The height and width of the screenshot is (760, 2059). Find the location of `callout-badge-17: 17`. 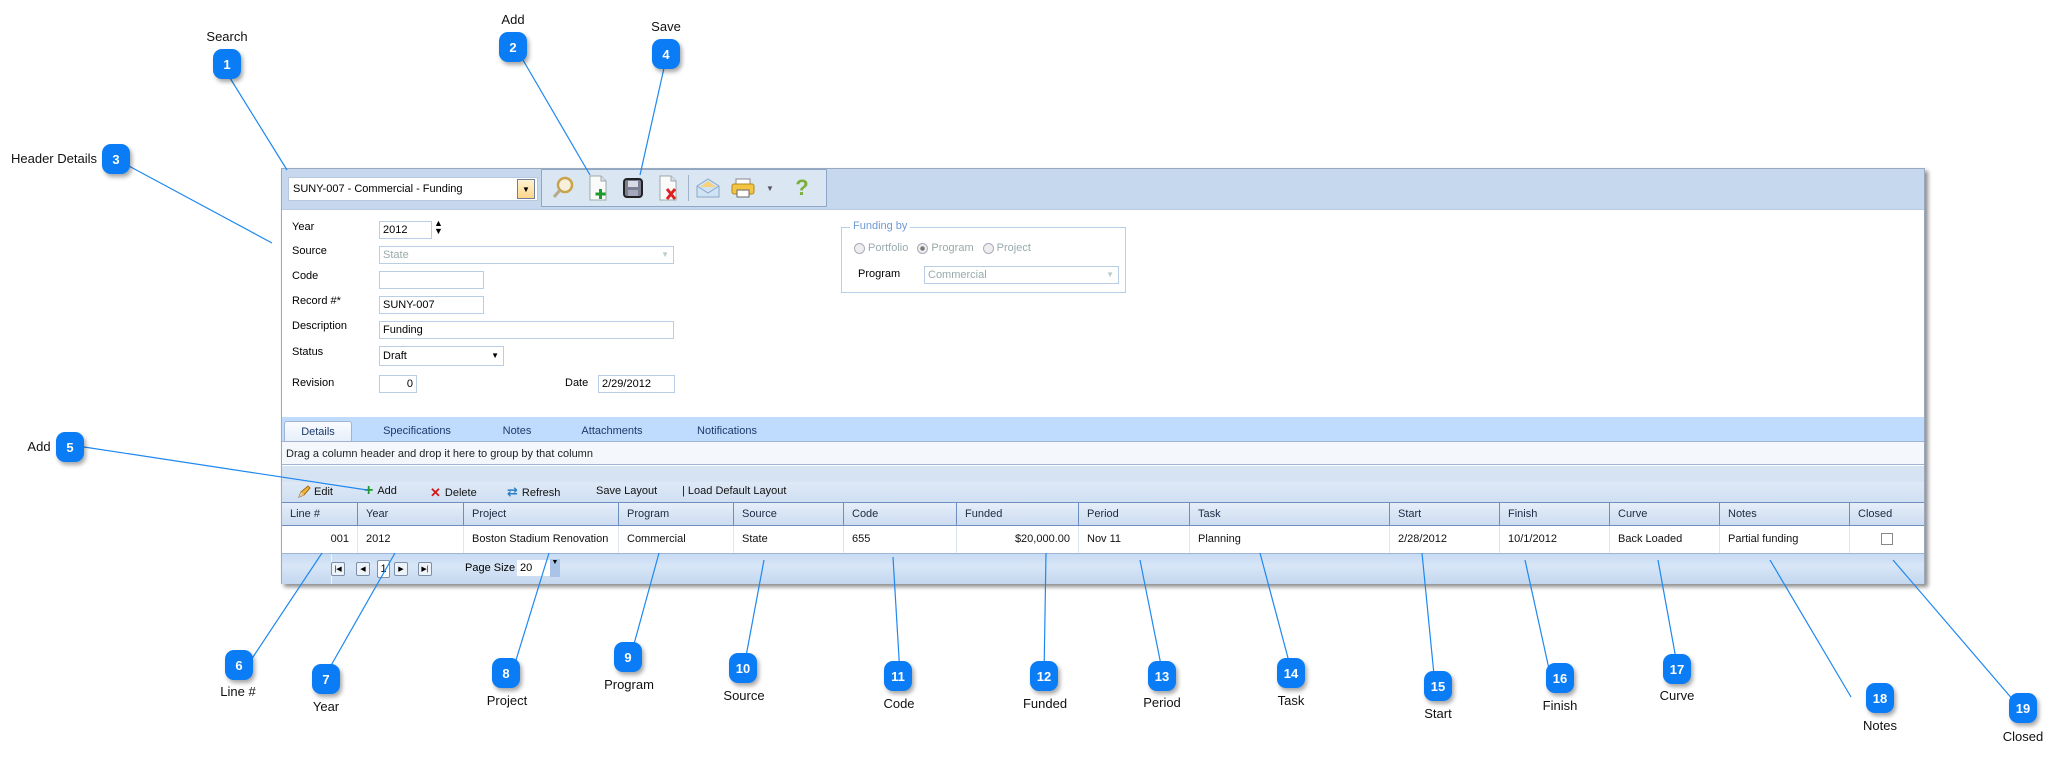

callout-badge-17: 17 is located at coordinates (1677, 669).